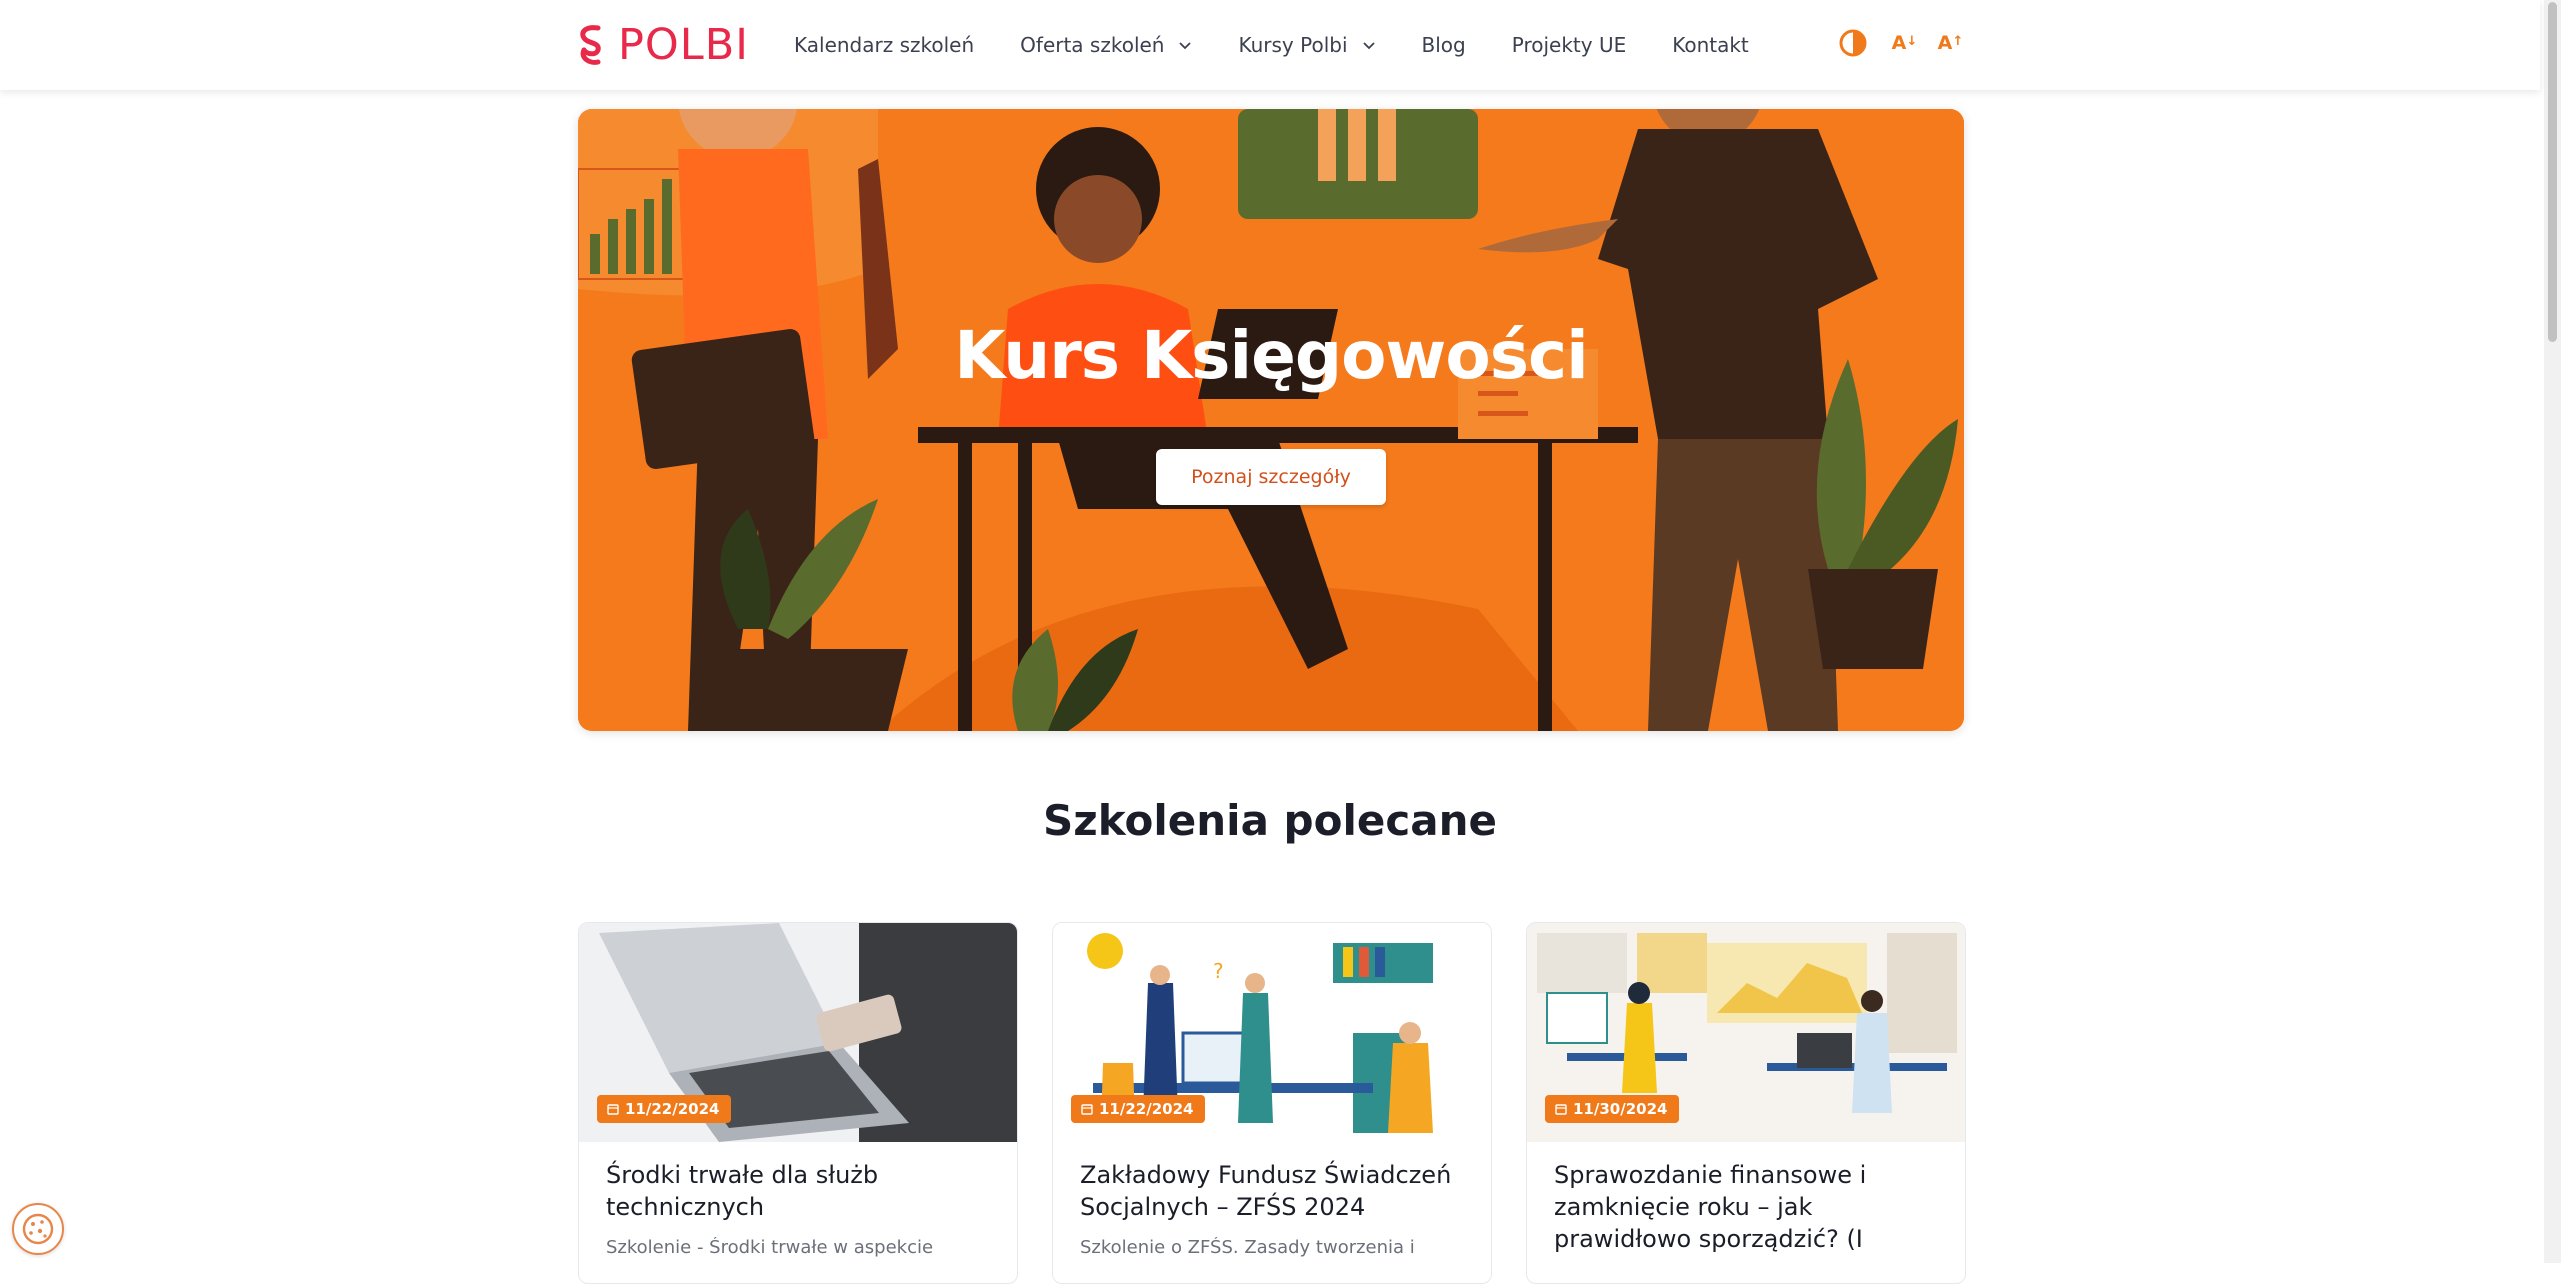  I want to click on accessibility-tools: A ↓ A ↑, so click(1907, 43).